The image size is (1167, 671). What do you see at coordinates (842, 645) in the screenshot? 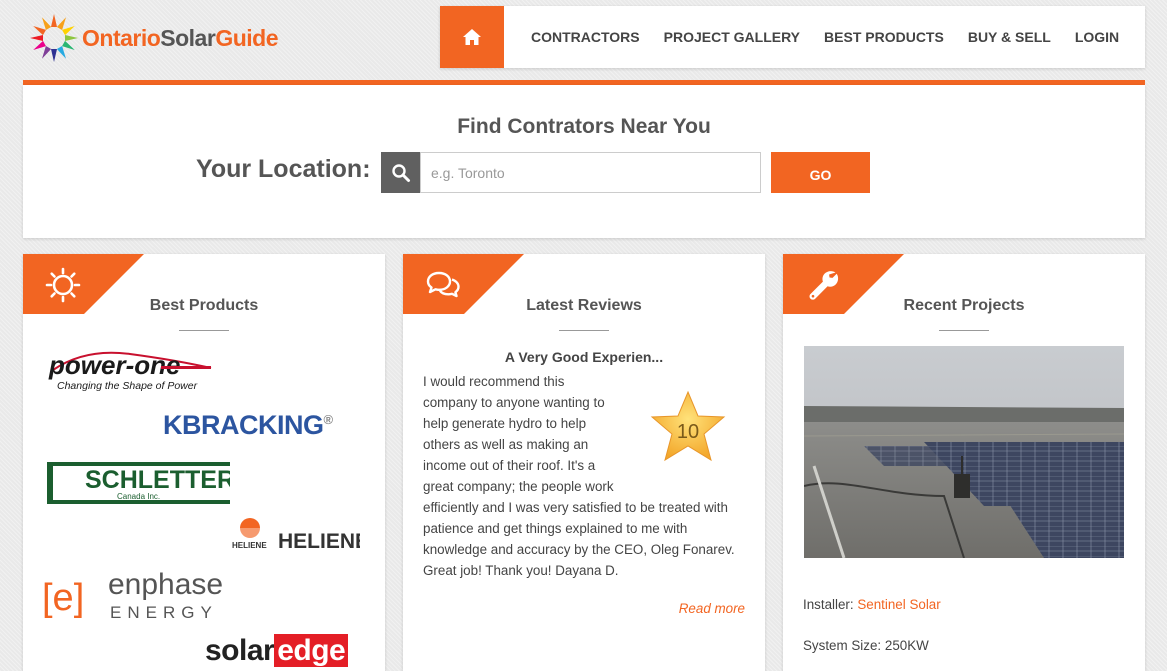
I see `system-size-label: System Size:` at bounding box center [842, 645].